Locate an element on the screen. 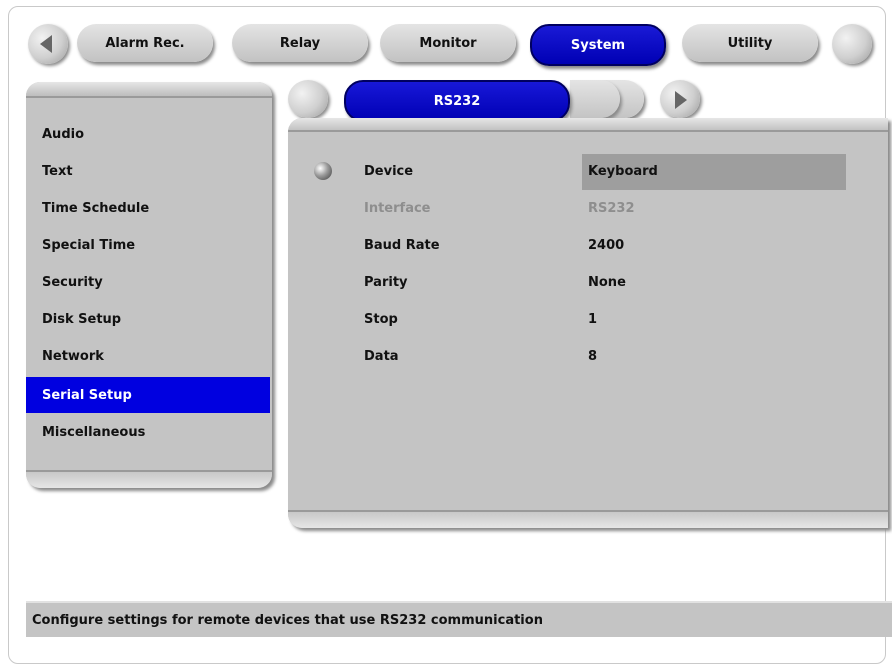 This screenshot has height=669, width=892. baud-rate-value: 2400 is located at coordinates (606, 245).